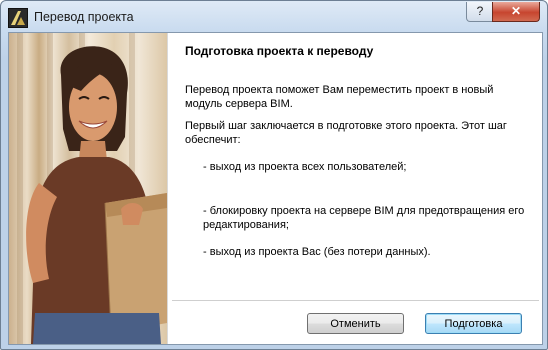 Image resolution: width=548 pixels, height=350 pixels. What do you see at coordinates (355, 323) in the screenshot?
I see `cancel-button: Отменить` at bounding box center [355, 323].